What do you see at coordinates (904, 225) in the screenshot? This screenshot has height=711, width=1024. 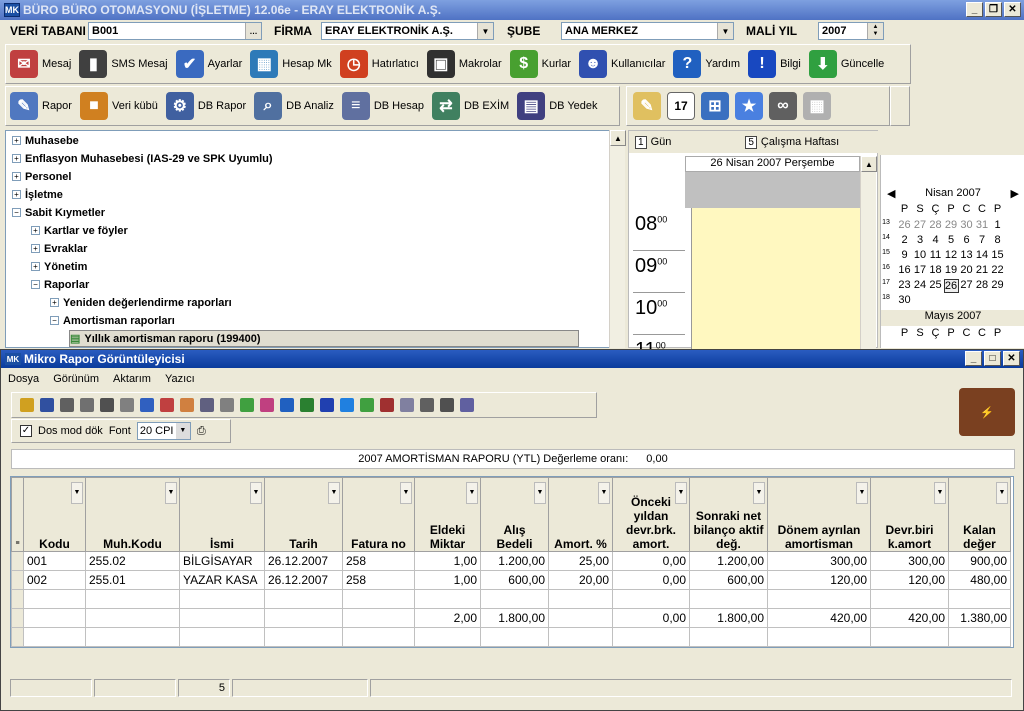 I see `calendar-day: 26` at bounding box center [904, 225].